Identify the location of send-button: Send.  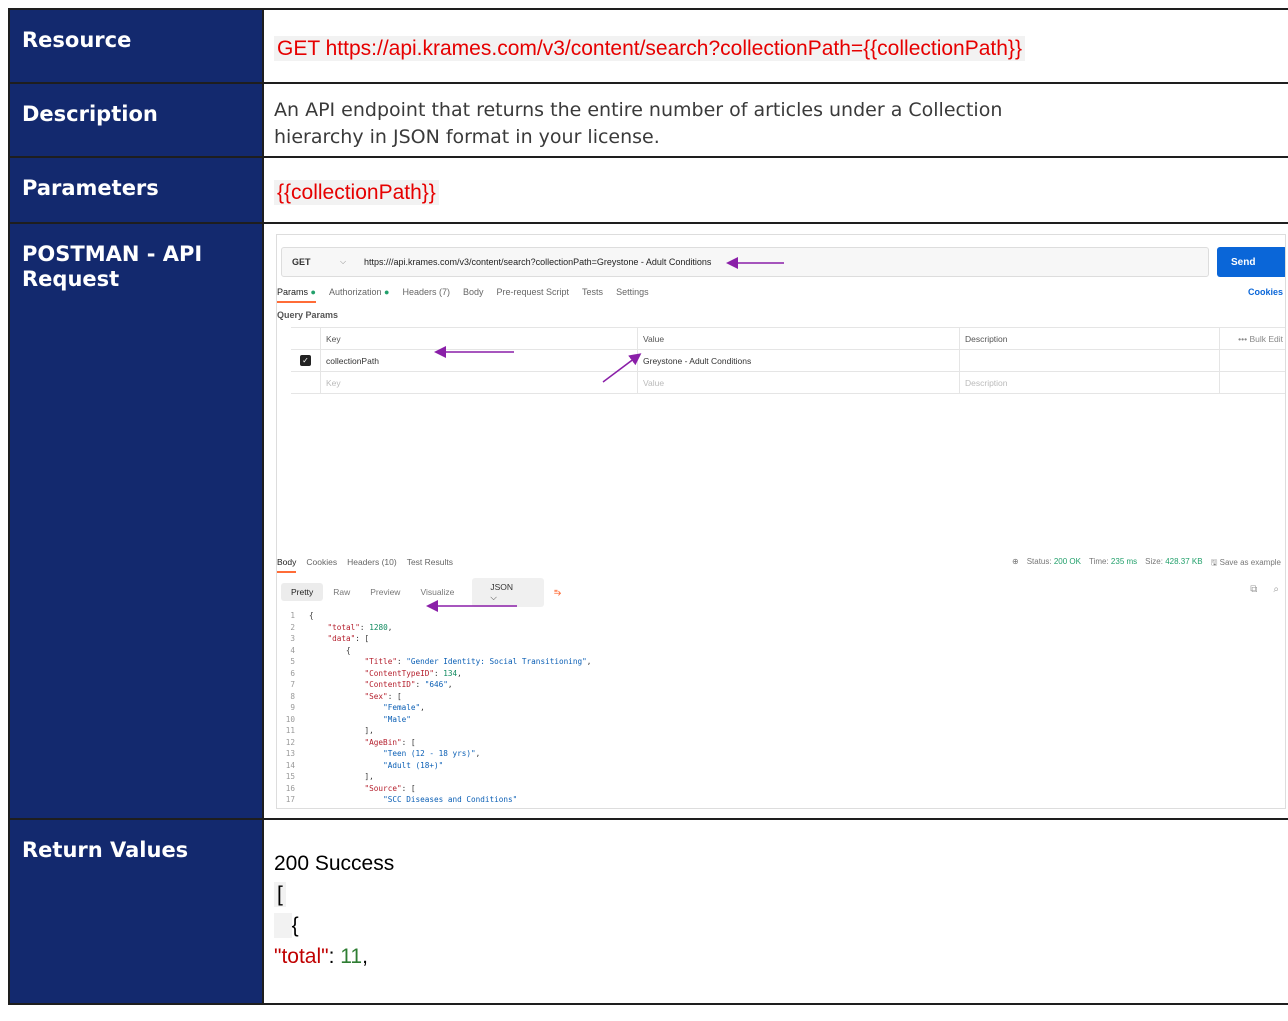
(1251, 262).